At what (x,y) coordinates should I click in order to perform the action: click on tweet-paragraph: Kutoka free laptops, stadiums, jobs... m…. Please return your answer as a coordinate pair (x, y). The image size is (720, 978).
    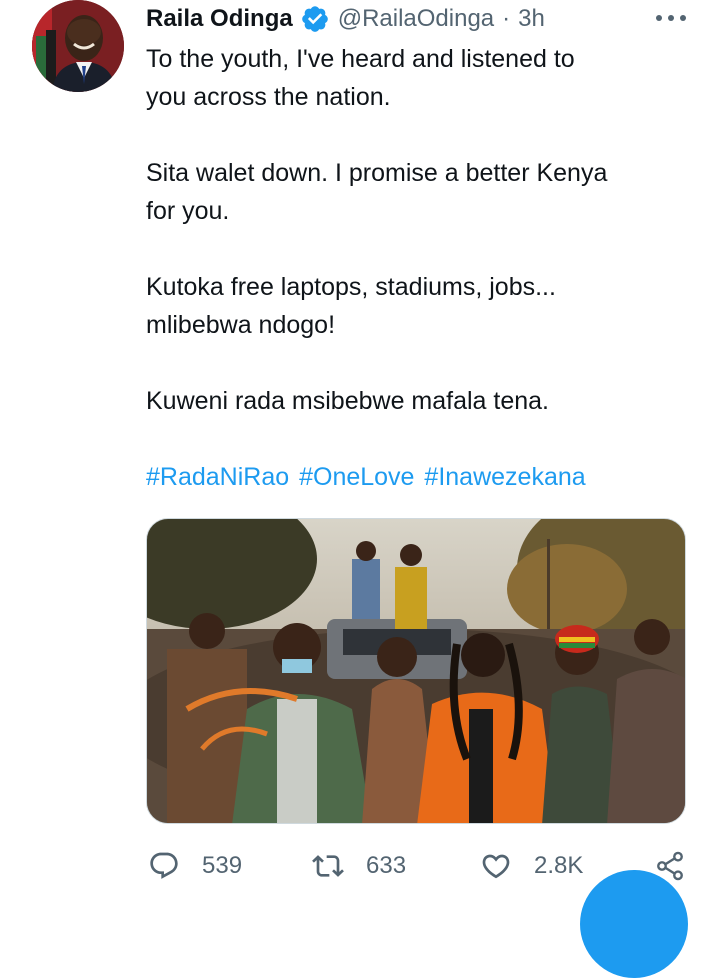
    Looking at the image, I should click on (416, 306).